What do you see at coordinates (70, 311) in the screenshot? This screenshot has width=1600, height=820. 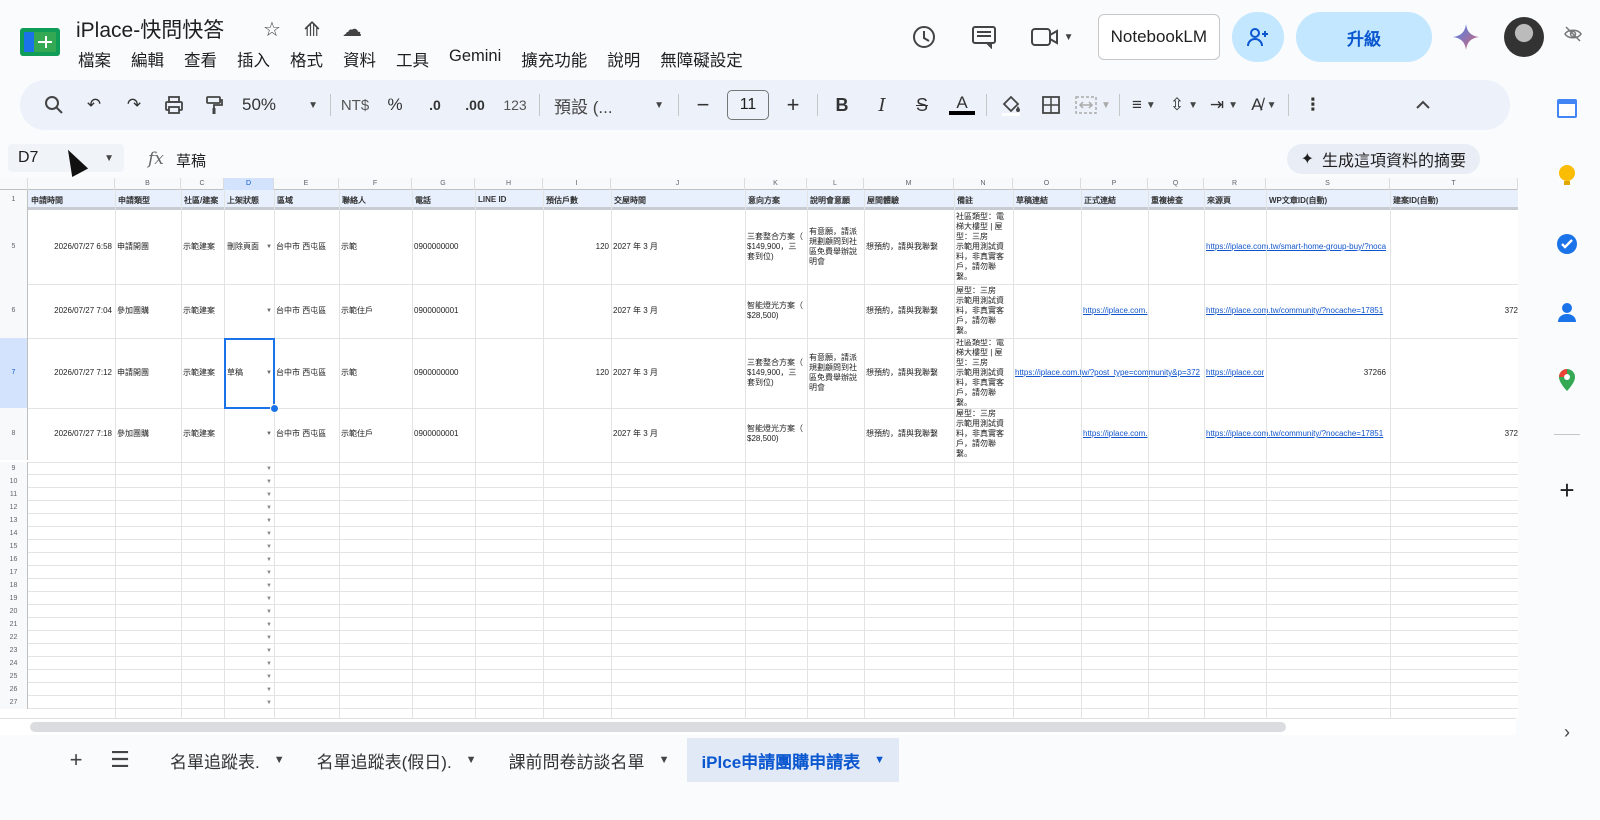 I see `cell-time: 2026/07/27 7:04` at bounding box center [70, 311].